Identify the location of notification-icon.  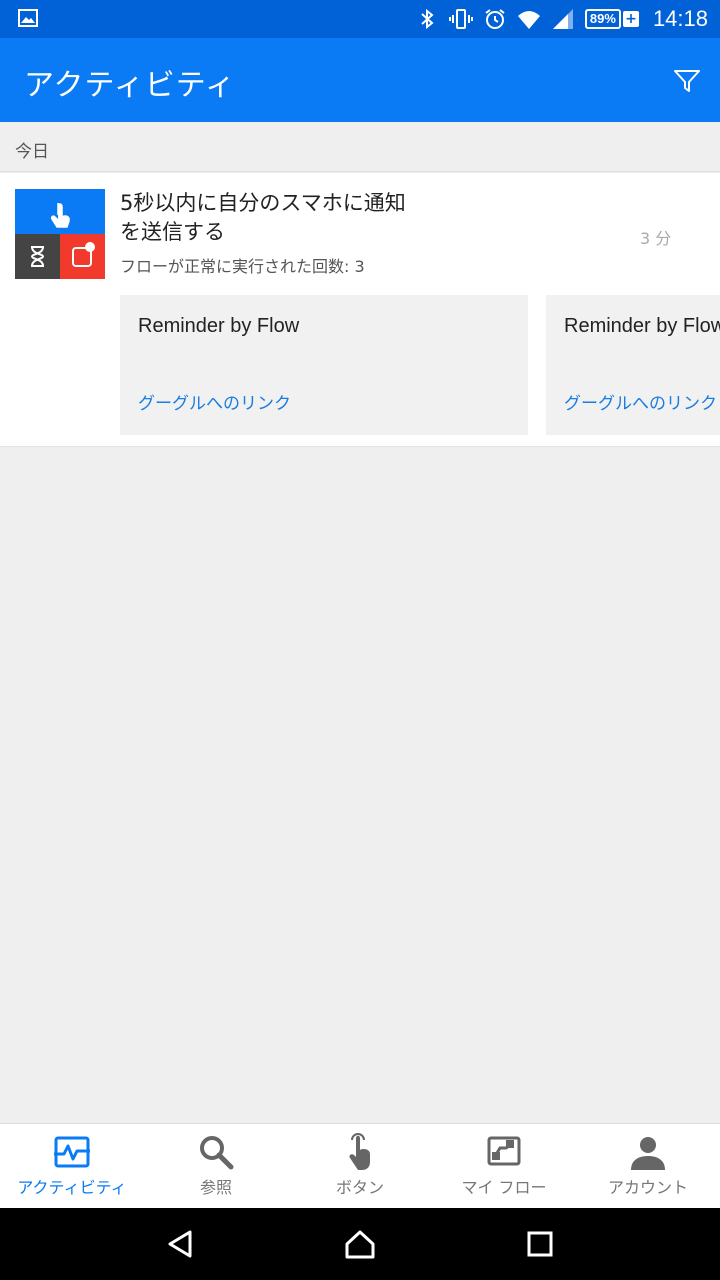
(83, 254).